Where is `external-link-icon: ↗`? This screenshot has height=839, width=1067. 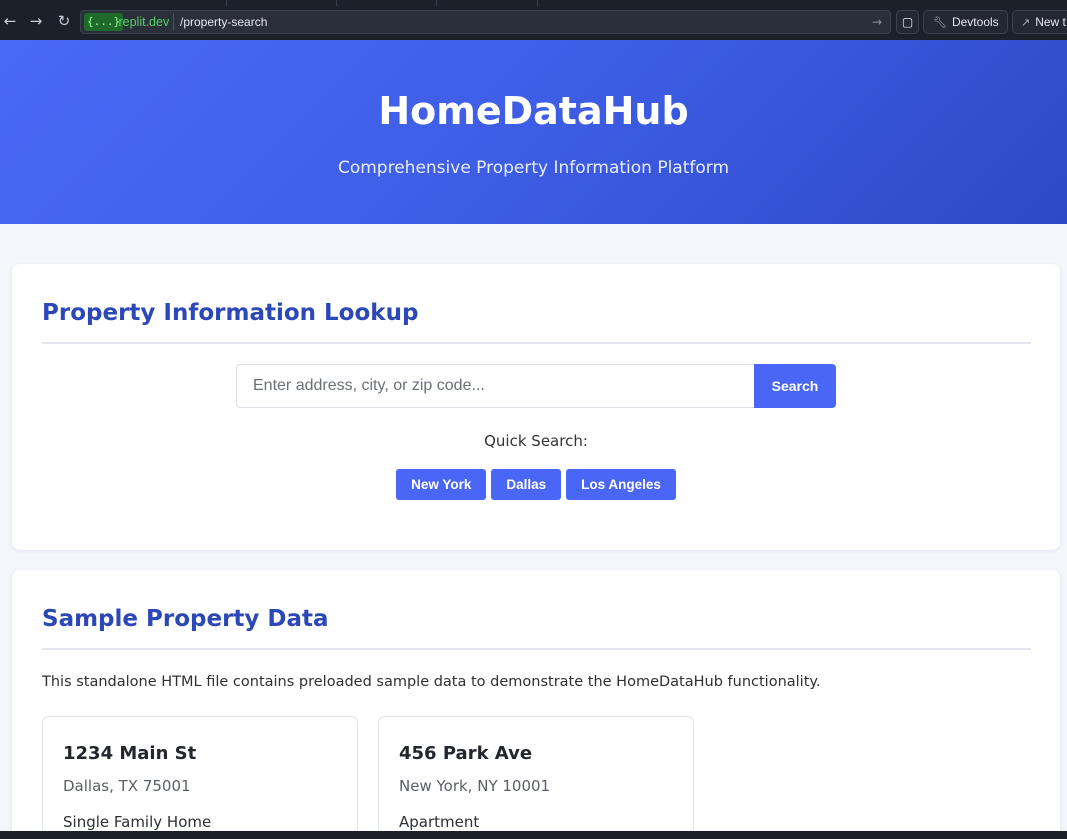 external-link-icon: ↗ is located at coordinates (1026, 23).